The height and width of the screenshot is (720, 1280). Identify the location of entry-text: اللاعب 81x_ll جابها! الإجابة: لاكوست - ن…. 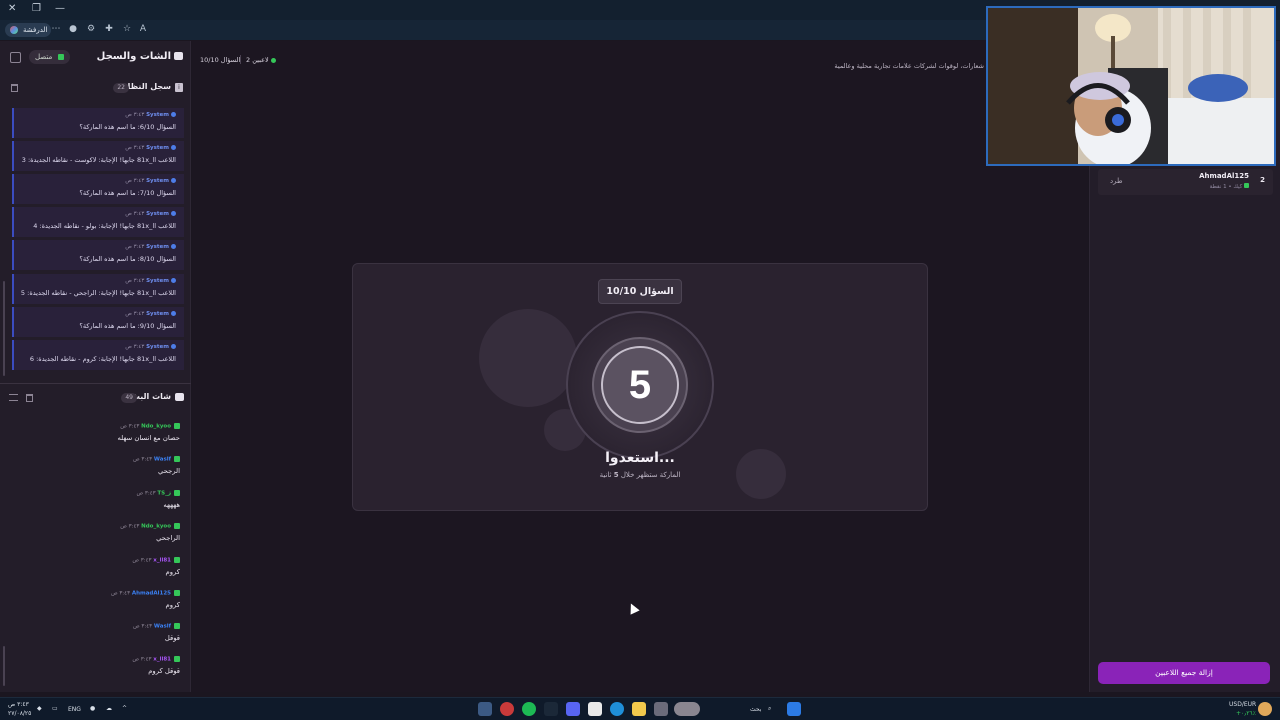
(98, 160).